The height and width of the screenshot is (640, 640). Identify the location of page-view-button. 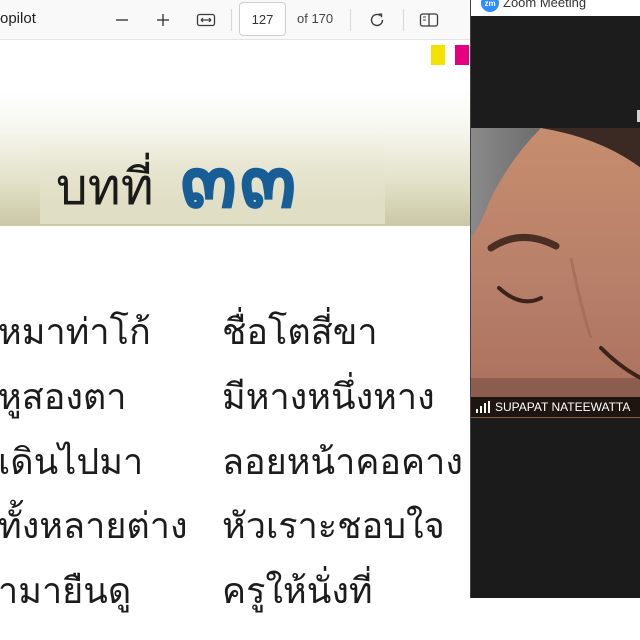
(429, 20).